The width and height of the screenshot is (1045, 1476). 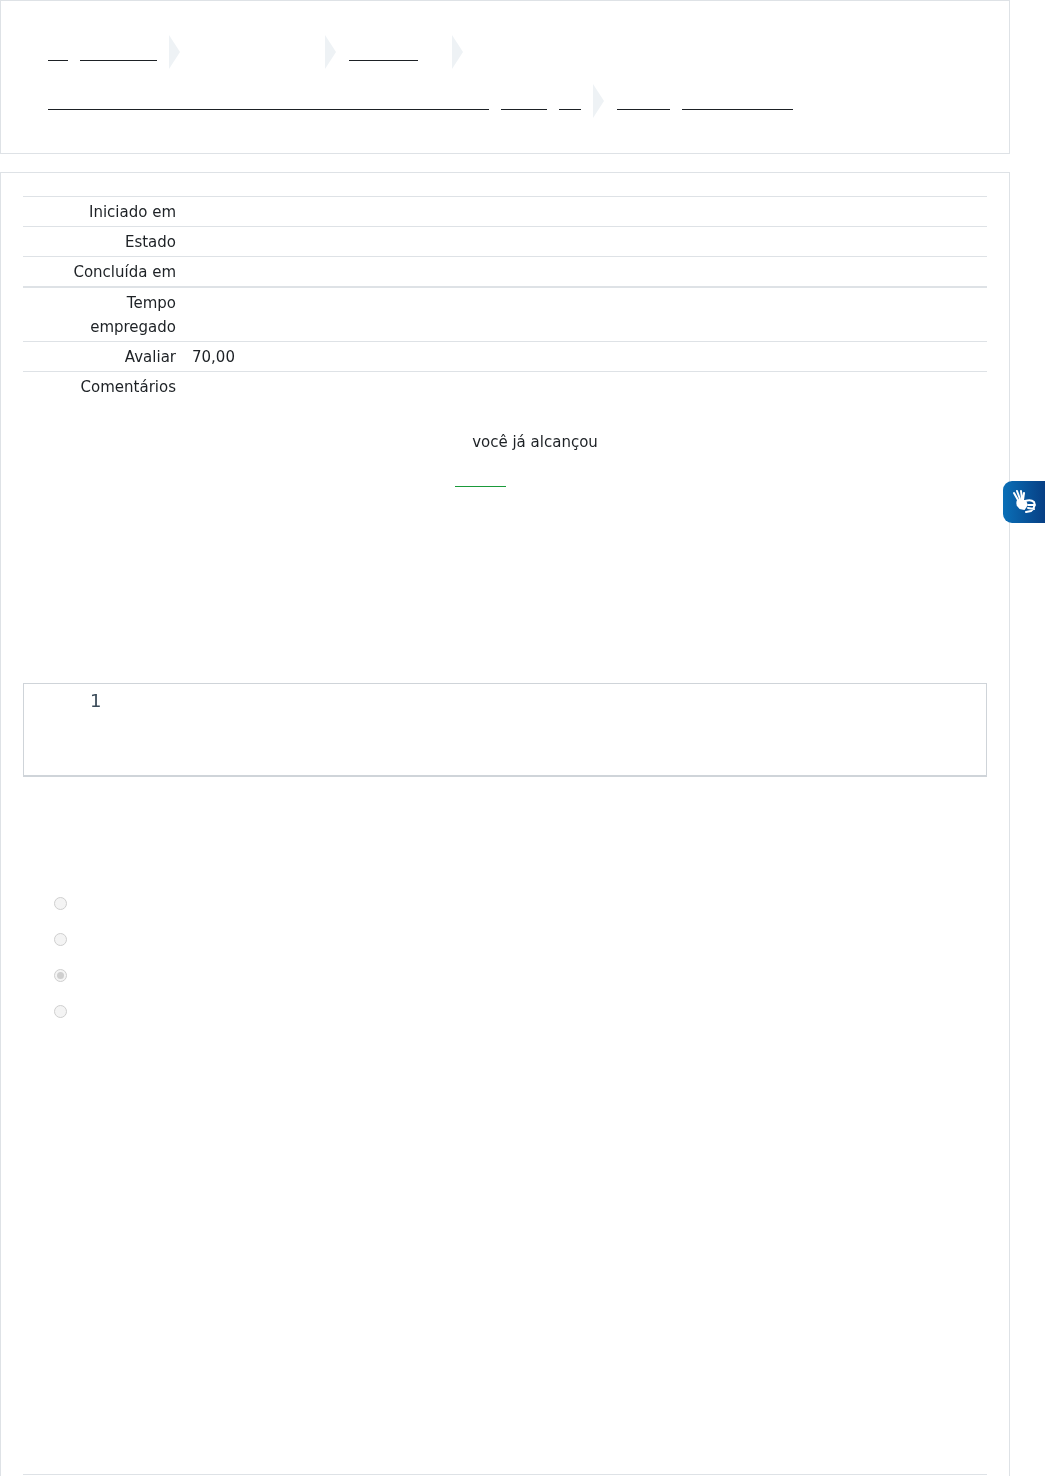 I want to click on accessibility-badge, so click(x=1024, y=502).